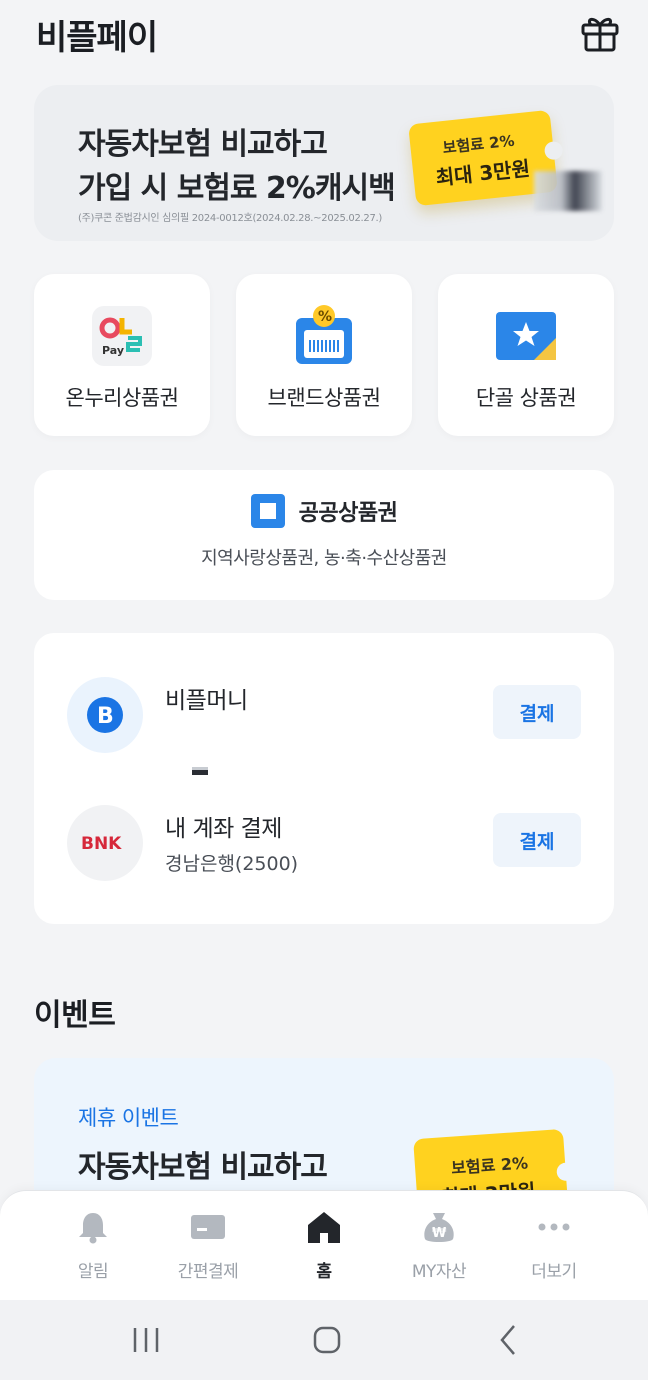 This screenshot has width=648, height=1380. What do you see at coordinates (554, 1272) in the screenshot?
I see `nav-label: 더보기` at bounding box center [554, 1272].